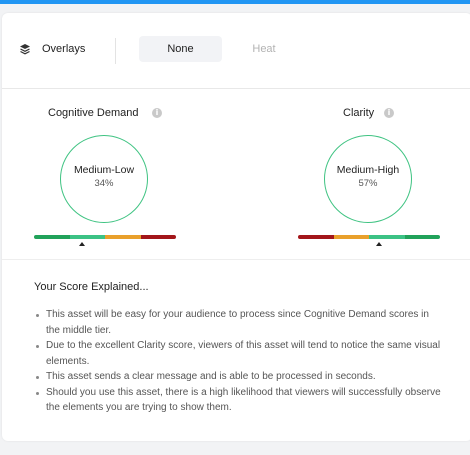 This screenshot has height=455, width=470. What do you see at coordinates (359, 113) in the screenshot?
I see `clarity-title: Clarity` at bounding box center [359, 113].